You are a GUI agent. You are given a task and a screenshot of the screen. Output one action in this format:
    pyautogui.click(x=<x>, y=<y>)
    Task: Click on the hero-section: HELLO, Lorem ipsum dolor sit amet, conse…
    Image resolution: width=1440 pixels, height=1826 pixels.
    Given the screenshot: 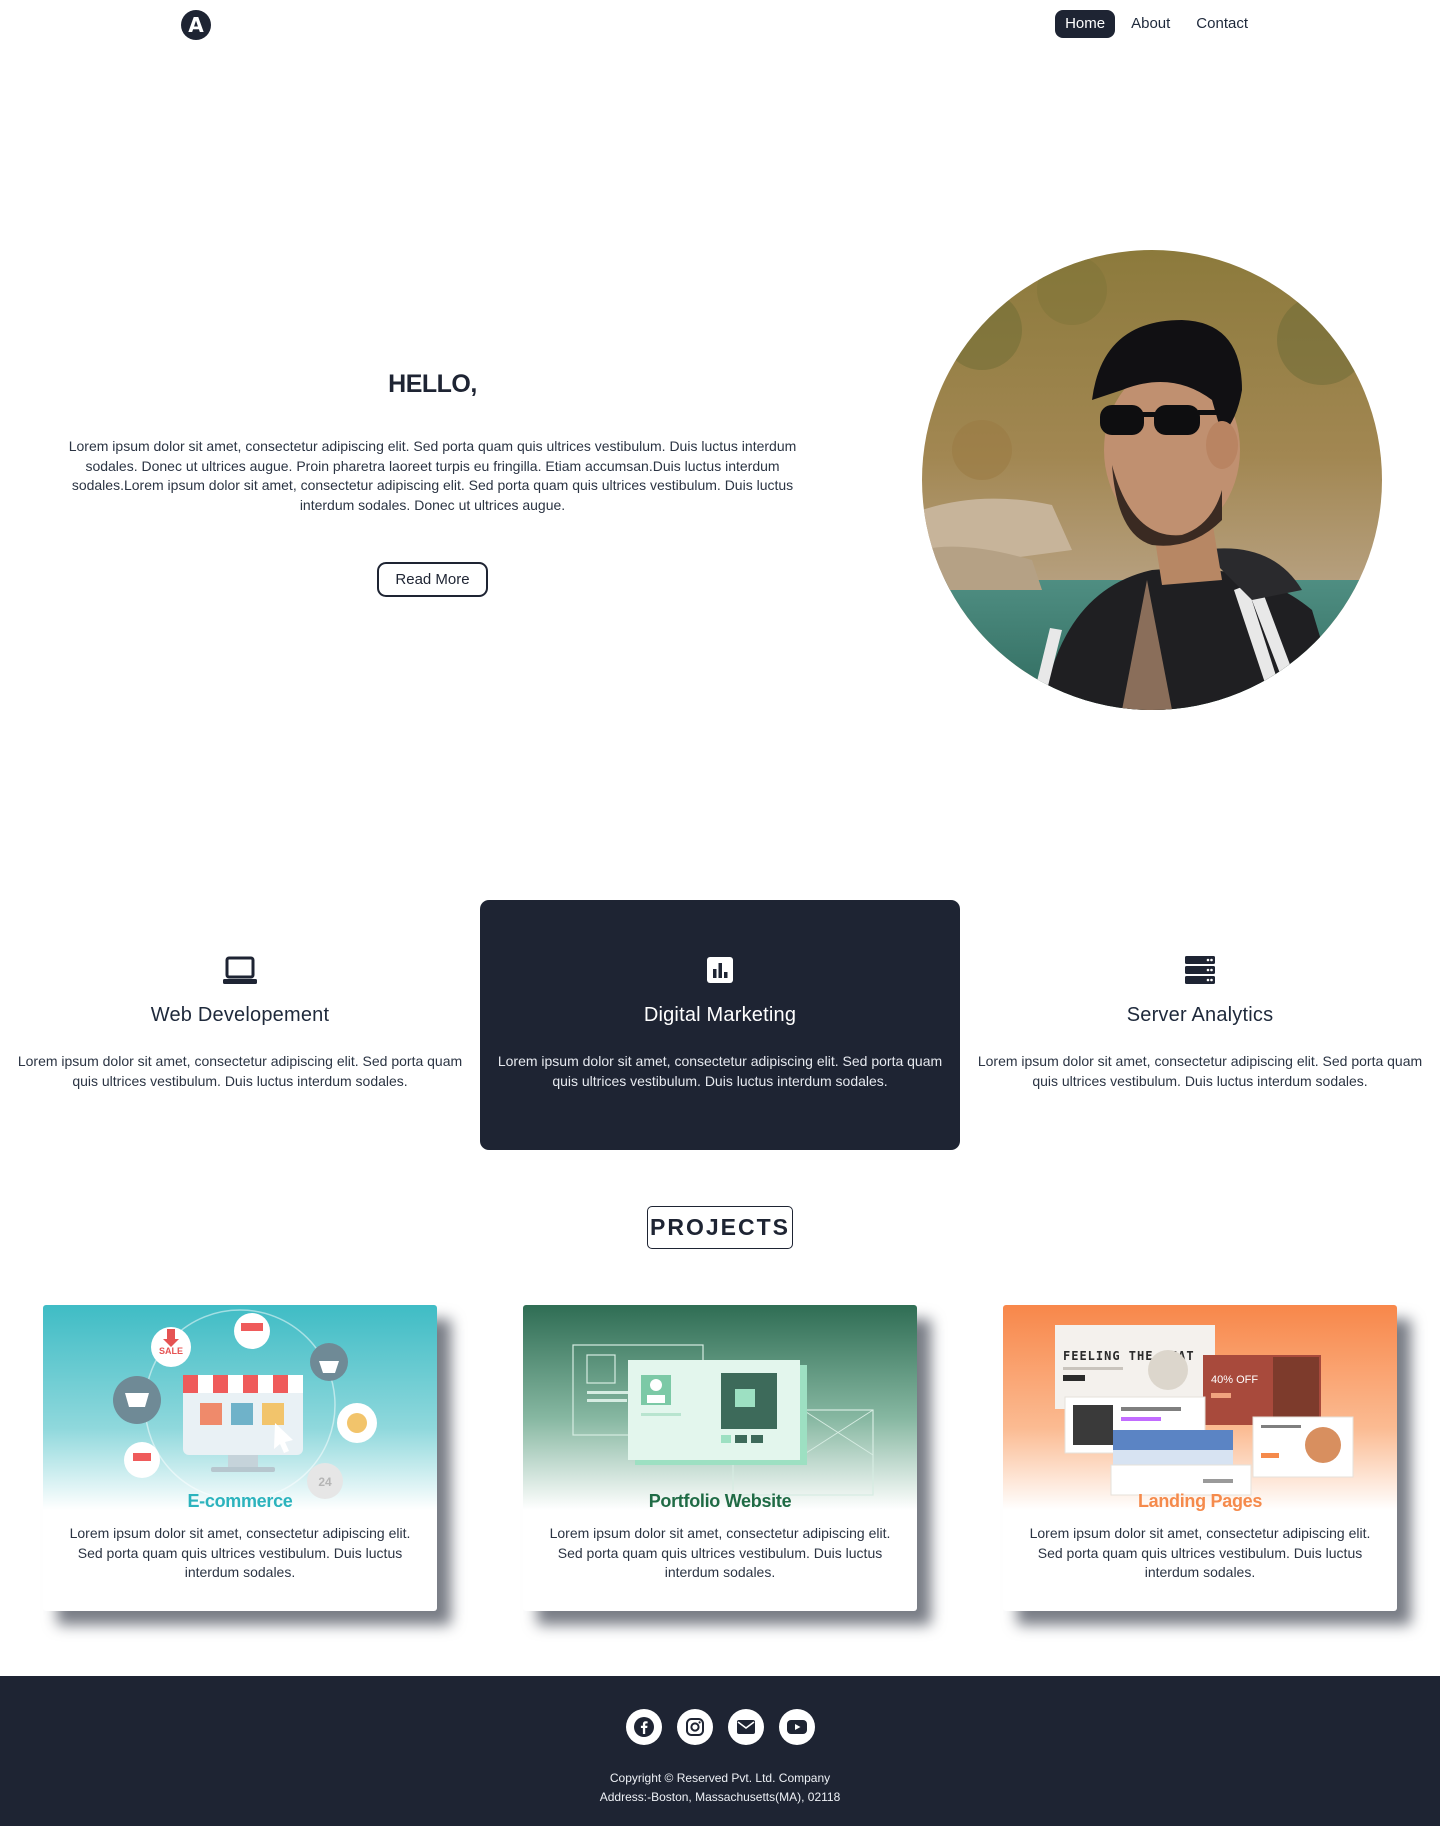 What is the action you would take?
    pyautogui.click(x=432, y=483)
    